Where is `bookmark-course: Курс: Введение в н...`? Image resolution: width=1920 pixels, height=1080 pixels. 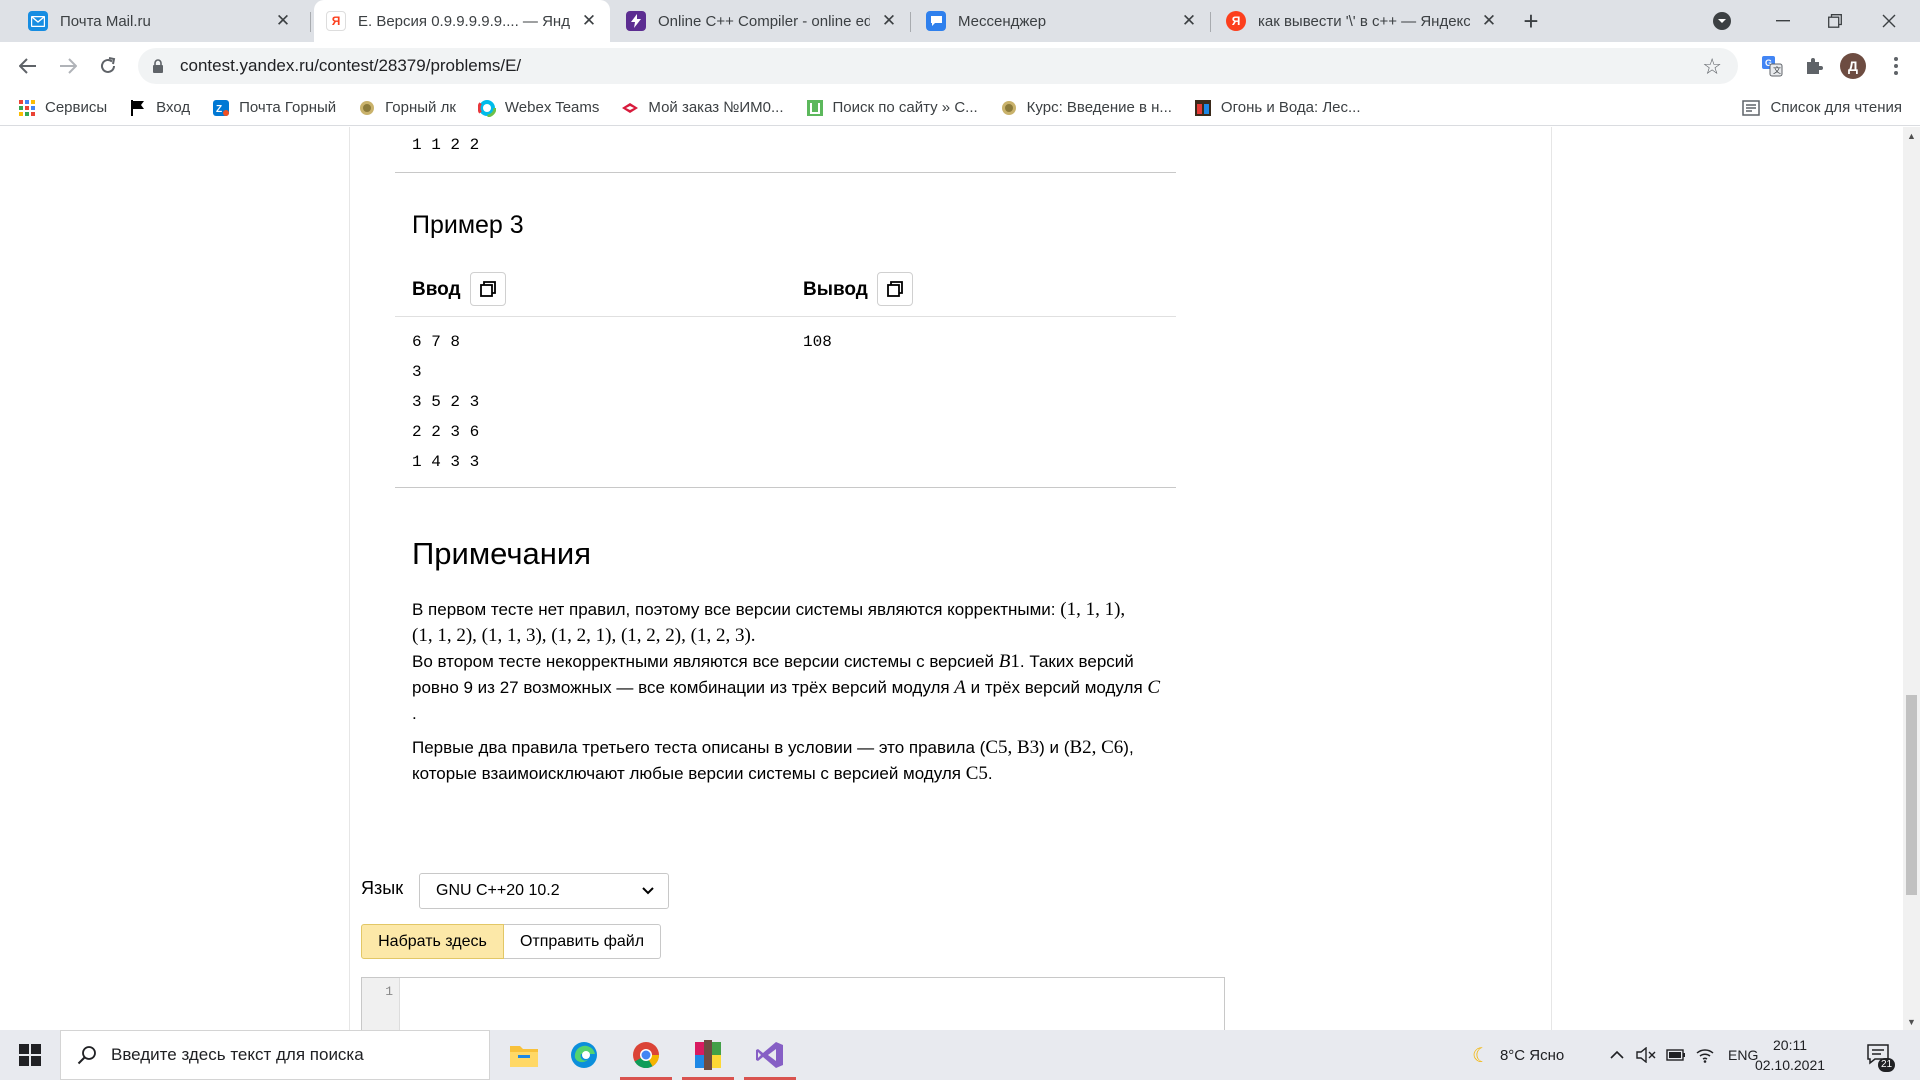 bookmark-course: Курс: Введение в н... is located at coordinates (1086, 108).